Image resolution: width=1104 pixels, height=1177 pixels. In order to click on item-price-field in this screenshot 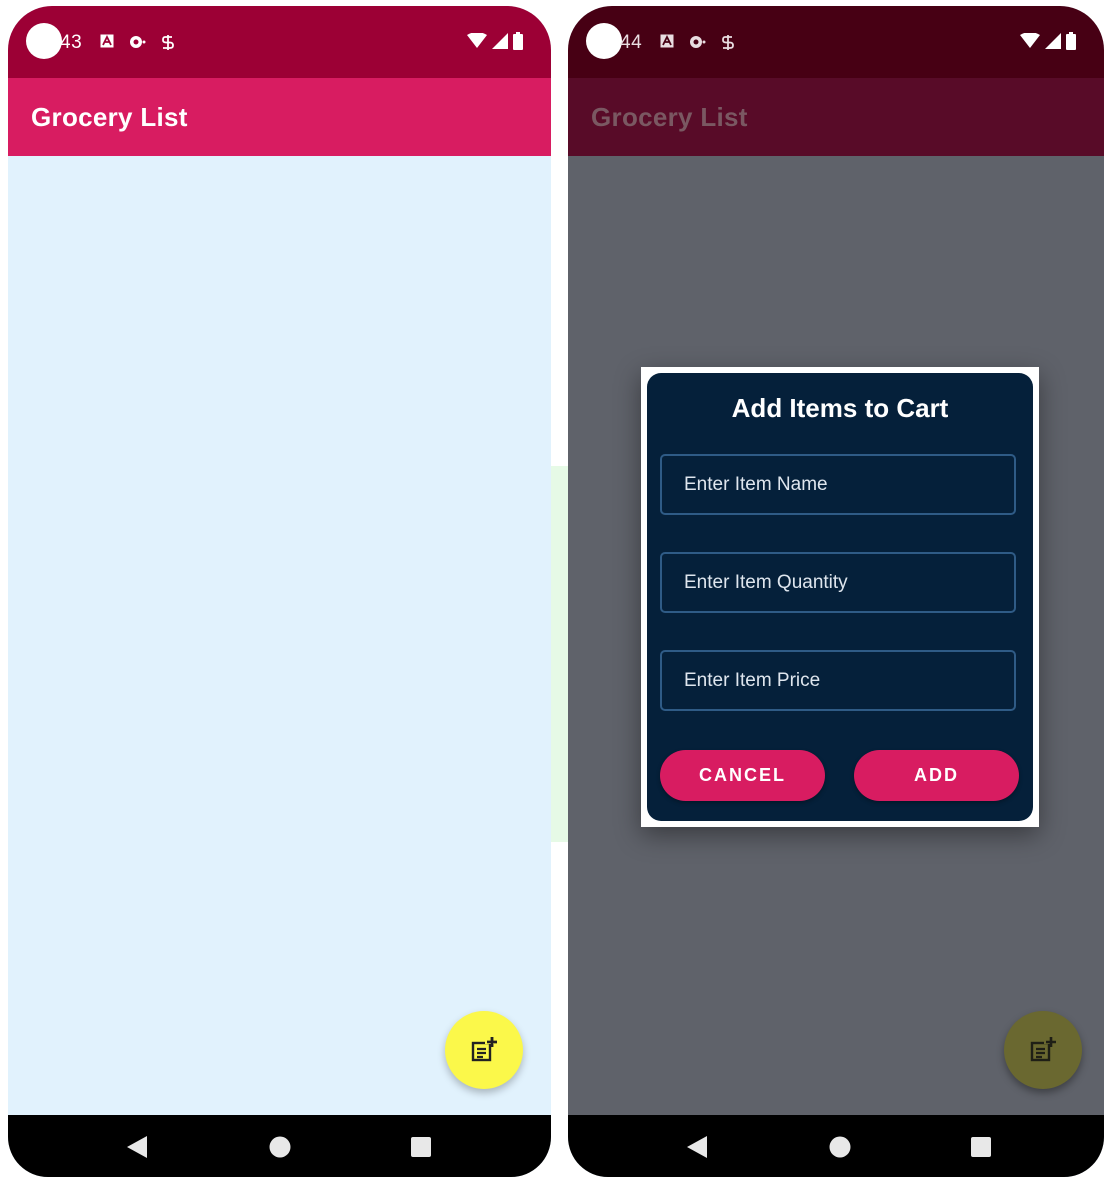, I will do `click(838, 680)`.